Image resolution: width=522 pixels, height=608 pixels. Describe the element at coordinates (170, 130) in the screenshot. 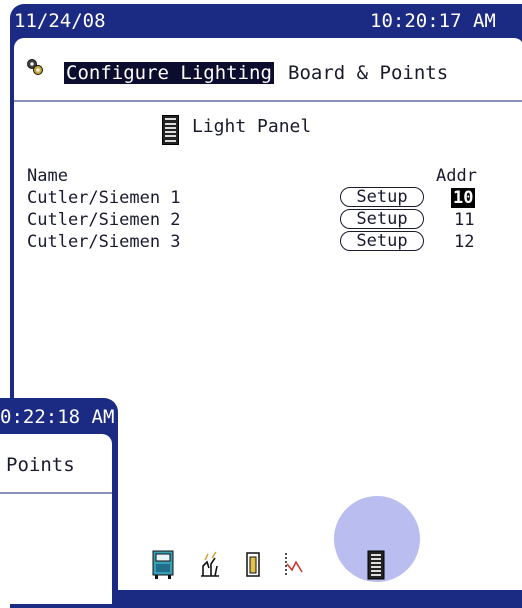

I see `light-panel-header-icon` at that location.